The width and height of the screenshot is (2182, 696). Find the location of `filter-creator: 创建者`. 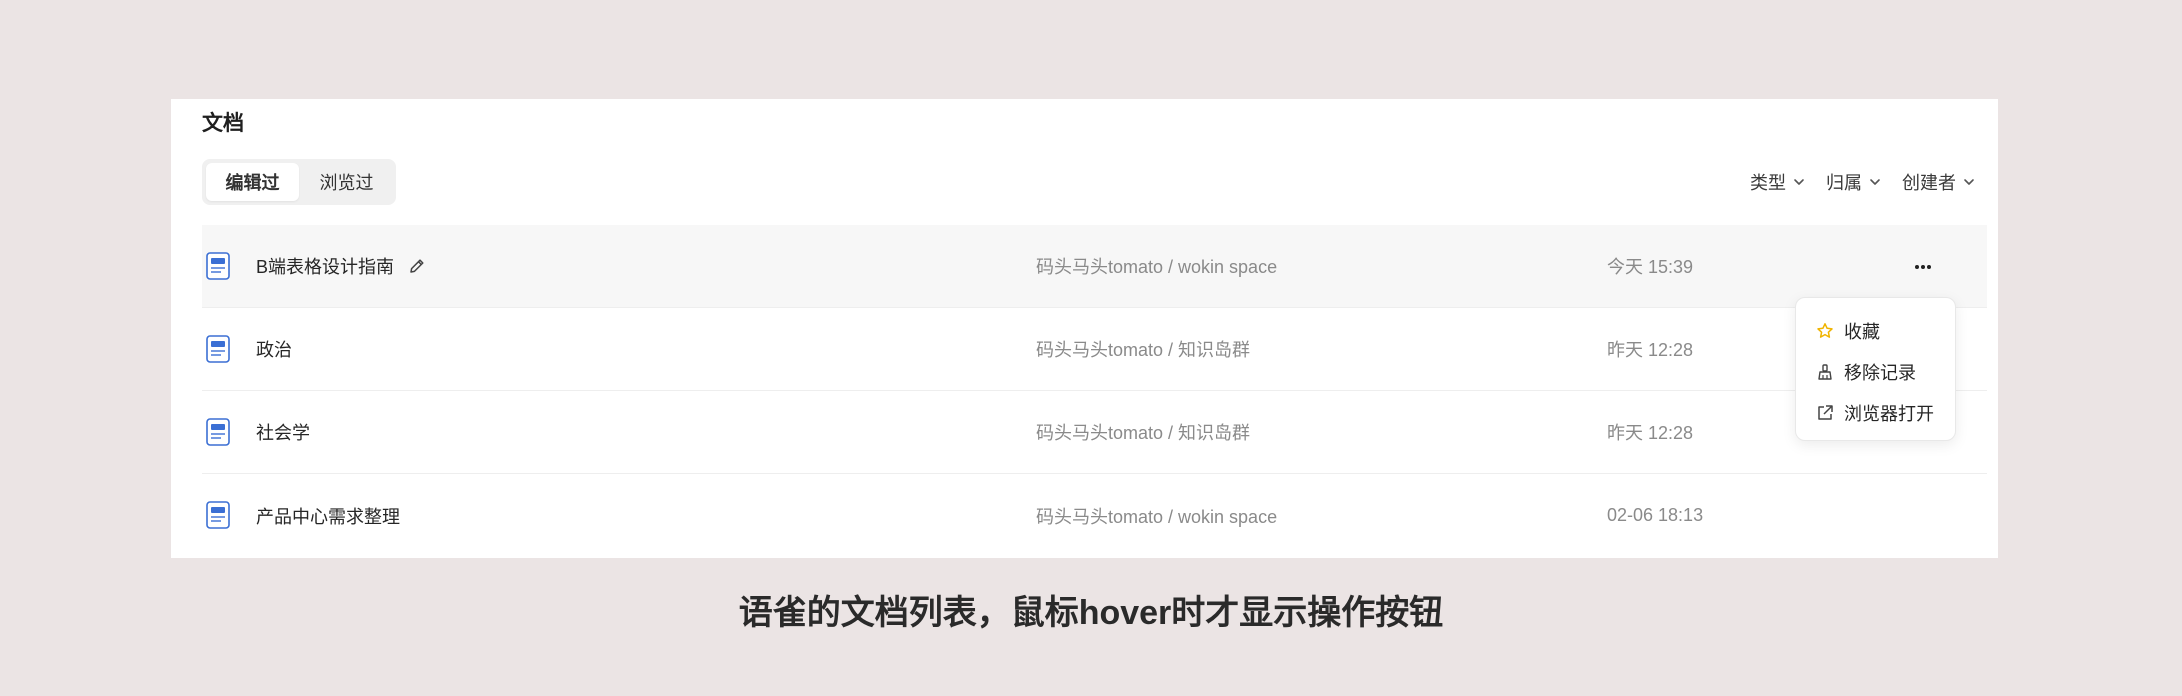

filter-creator: 创建者 is located at coordinates (1939, 182).